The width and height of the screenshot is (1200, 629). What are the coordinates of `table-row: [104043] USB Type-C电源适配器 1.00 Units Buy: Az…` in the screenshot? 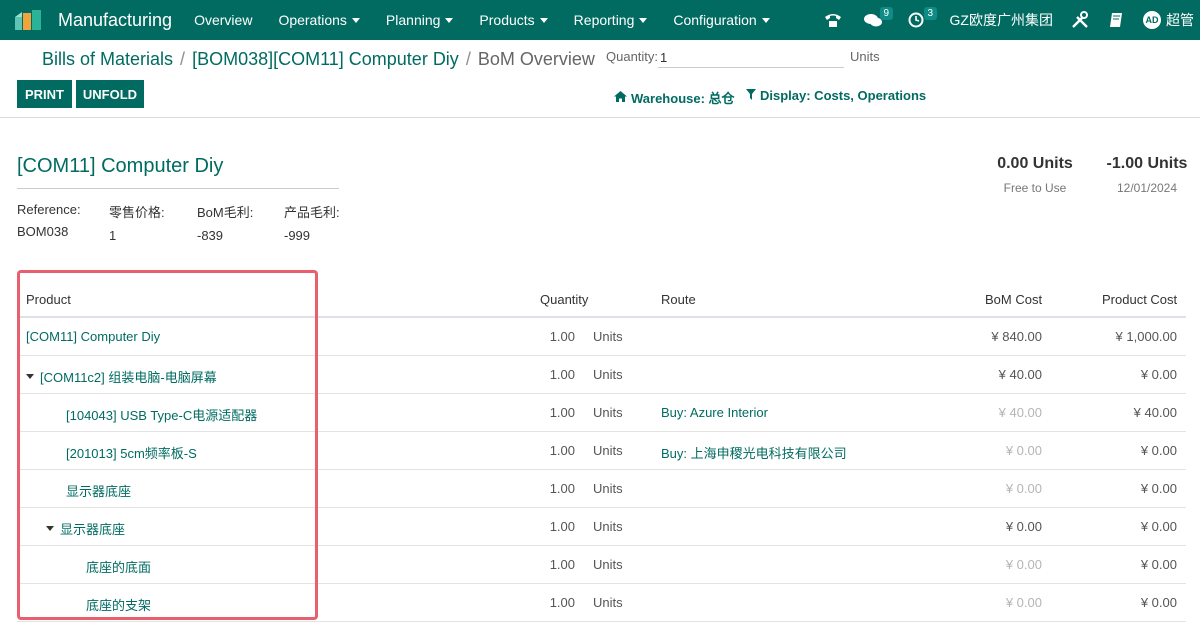 It's located at (601, 413).